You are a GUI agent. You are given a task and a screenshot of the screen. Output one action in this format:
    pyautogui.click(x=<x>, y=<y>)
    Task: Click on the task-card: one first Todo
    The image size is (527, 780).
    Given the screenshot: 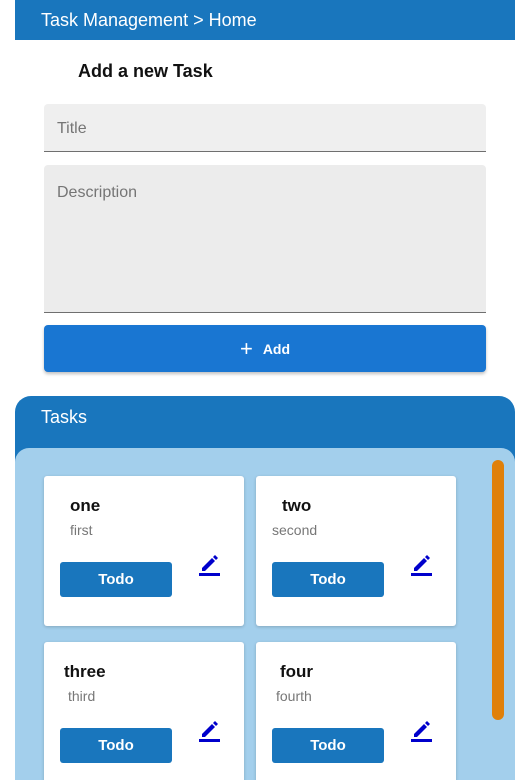 What is the action you would take?
    pyautogui.click(x=144, y=551)
    